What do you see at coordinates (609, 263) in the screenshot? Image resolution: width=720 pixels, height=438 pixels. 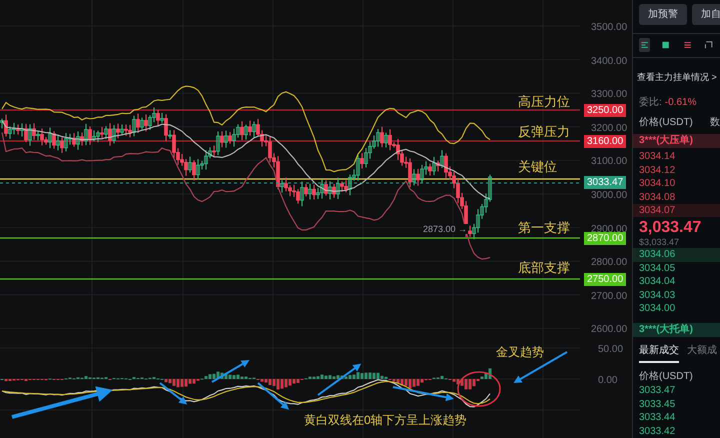 I see `axis-label: 2800.00` at bounding box center [609, 263].